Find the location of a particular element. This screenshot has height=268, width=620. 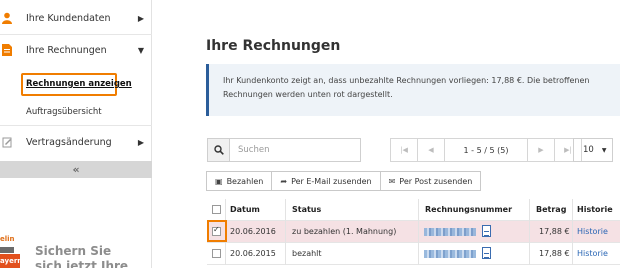

row-status: zu bezahlen (1. Mahnung) is located at coordinates (344, 231).